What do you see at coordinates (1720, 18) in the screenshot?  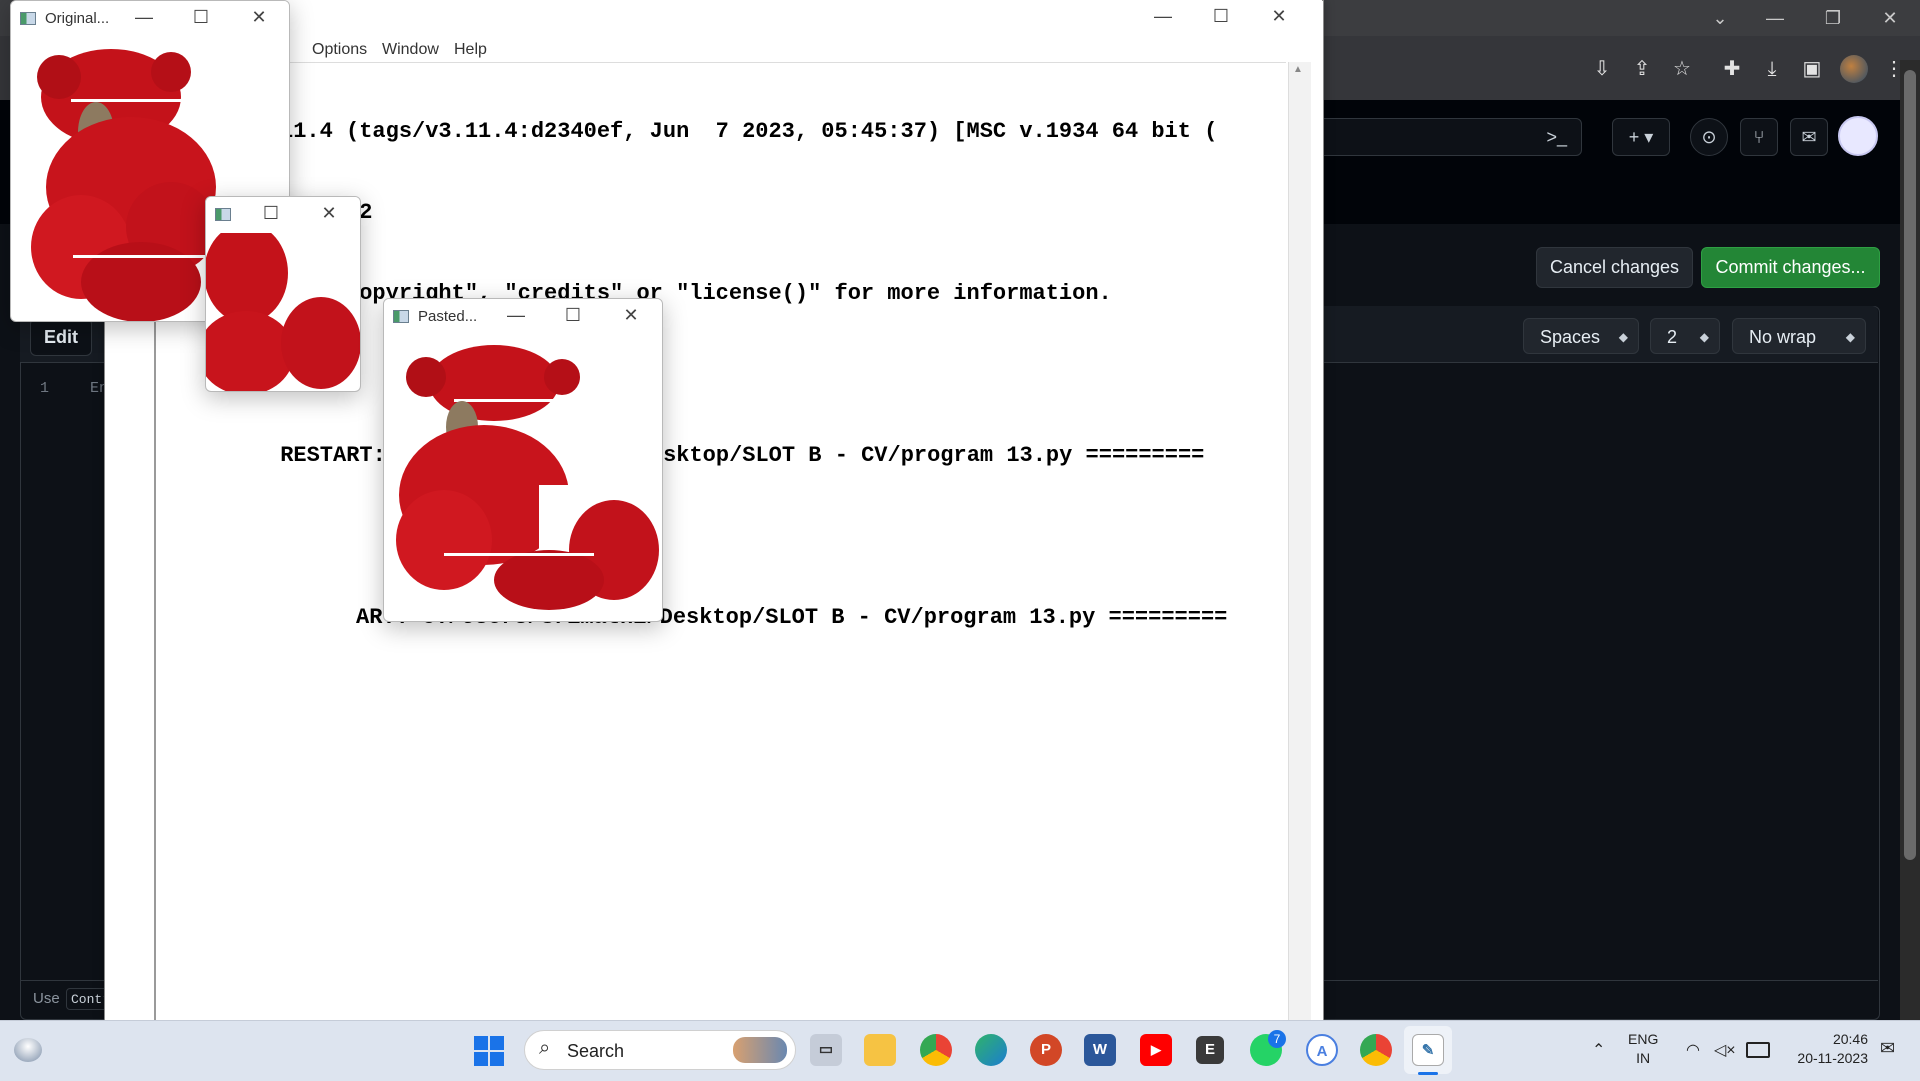 I see `chrome-tab-search-button: ⌄` at bounding box center [1720, 18].